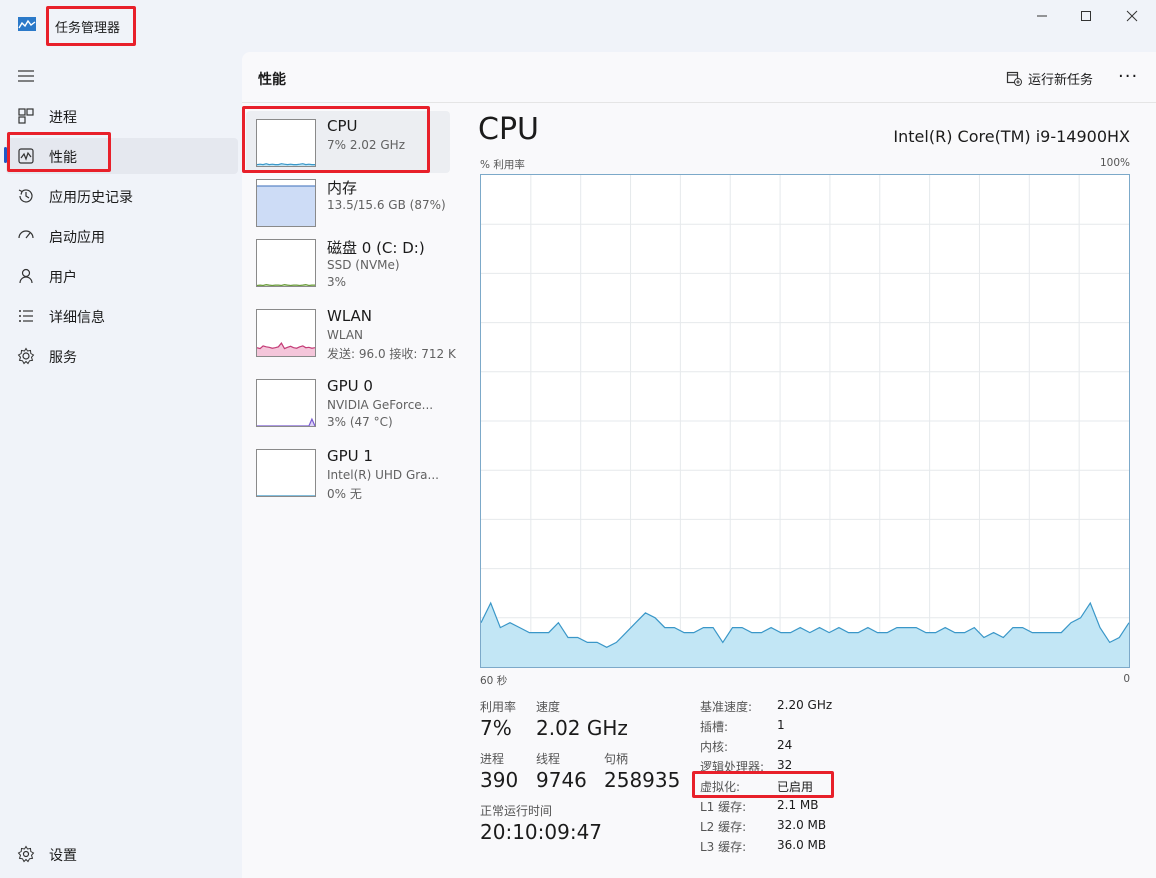 The height and width of the screenshot is (878, 1156). I want to click on settings-label: 设置, so click(63, 856).